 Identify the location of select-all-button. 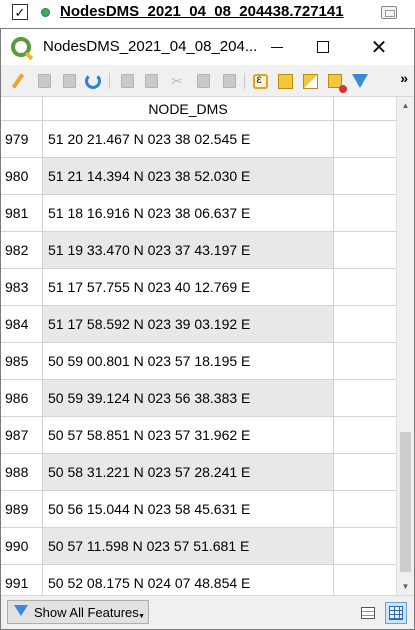
(285, 81).